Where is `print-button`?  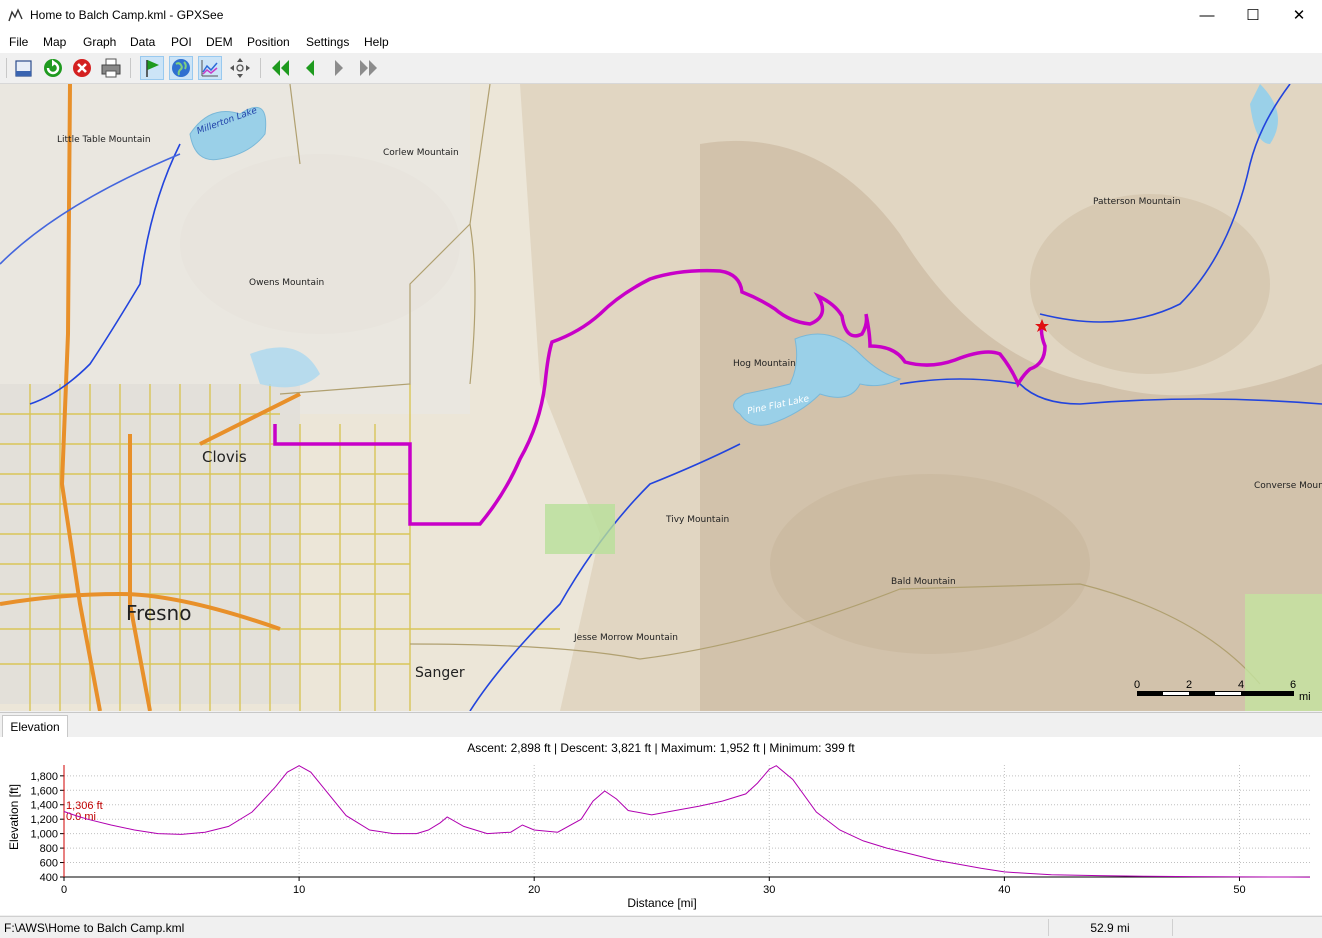 print-button is located at coordinates (111, 68).